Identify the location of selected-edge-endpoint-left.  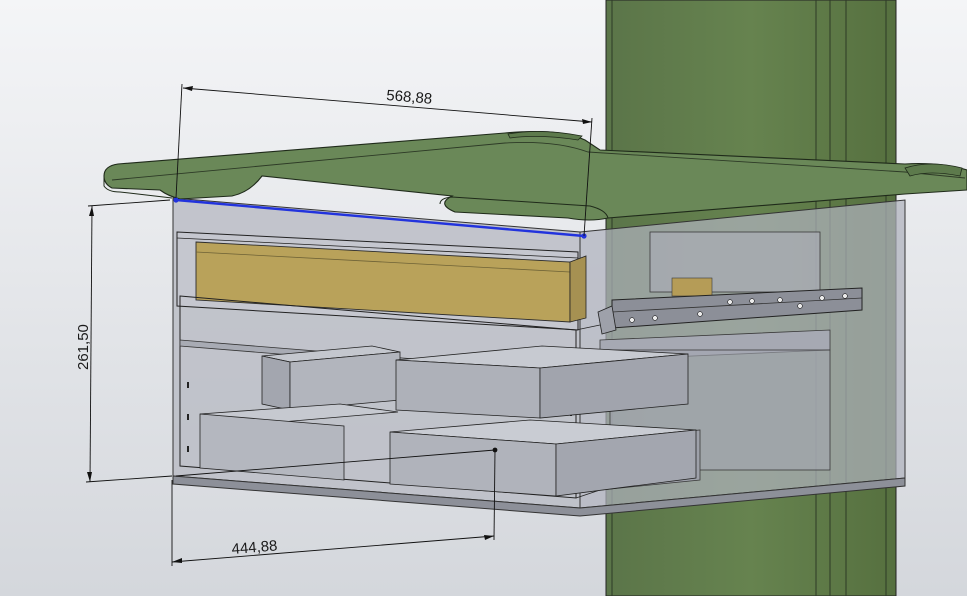
(176, 200).